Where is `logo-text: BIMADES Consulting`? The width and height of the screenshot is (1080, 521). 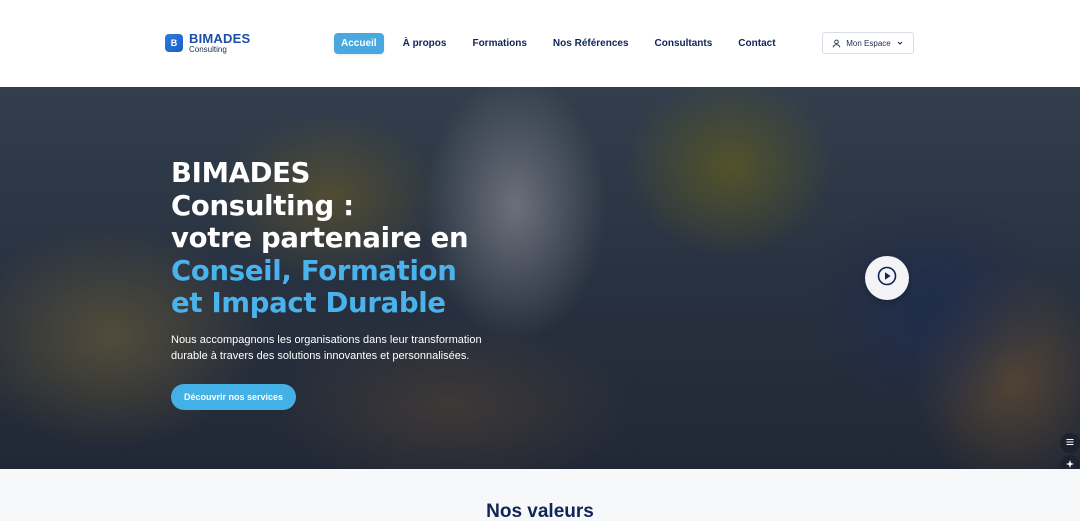 logo-text: BIMADES Consulting is located at coordinates (219, 43).